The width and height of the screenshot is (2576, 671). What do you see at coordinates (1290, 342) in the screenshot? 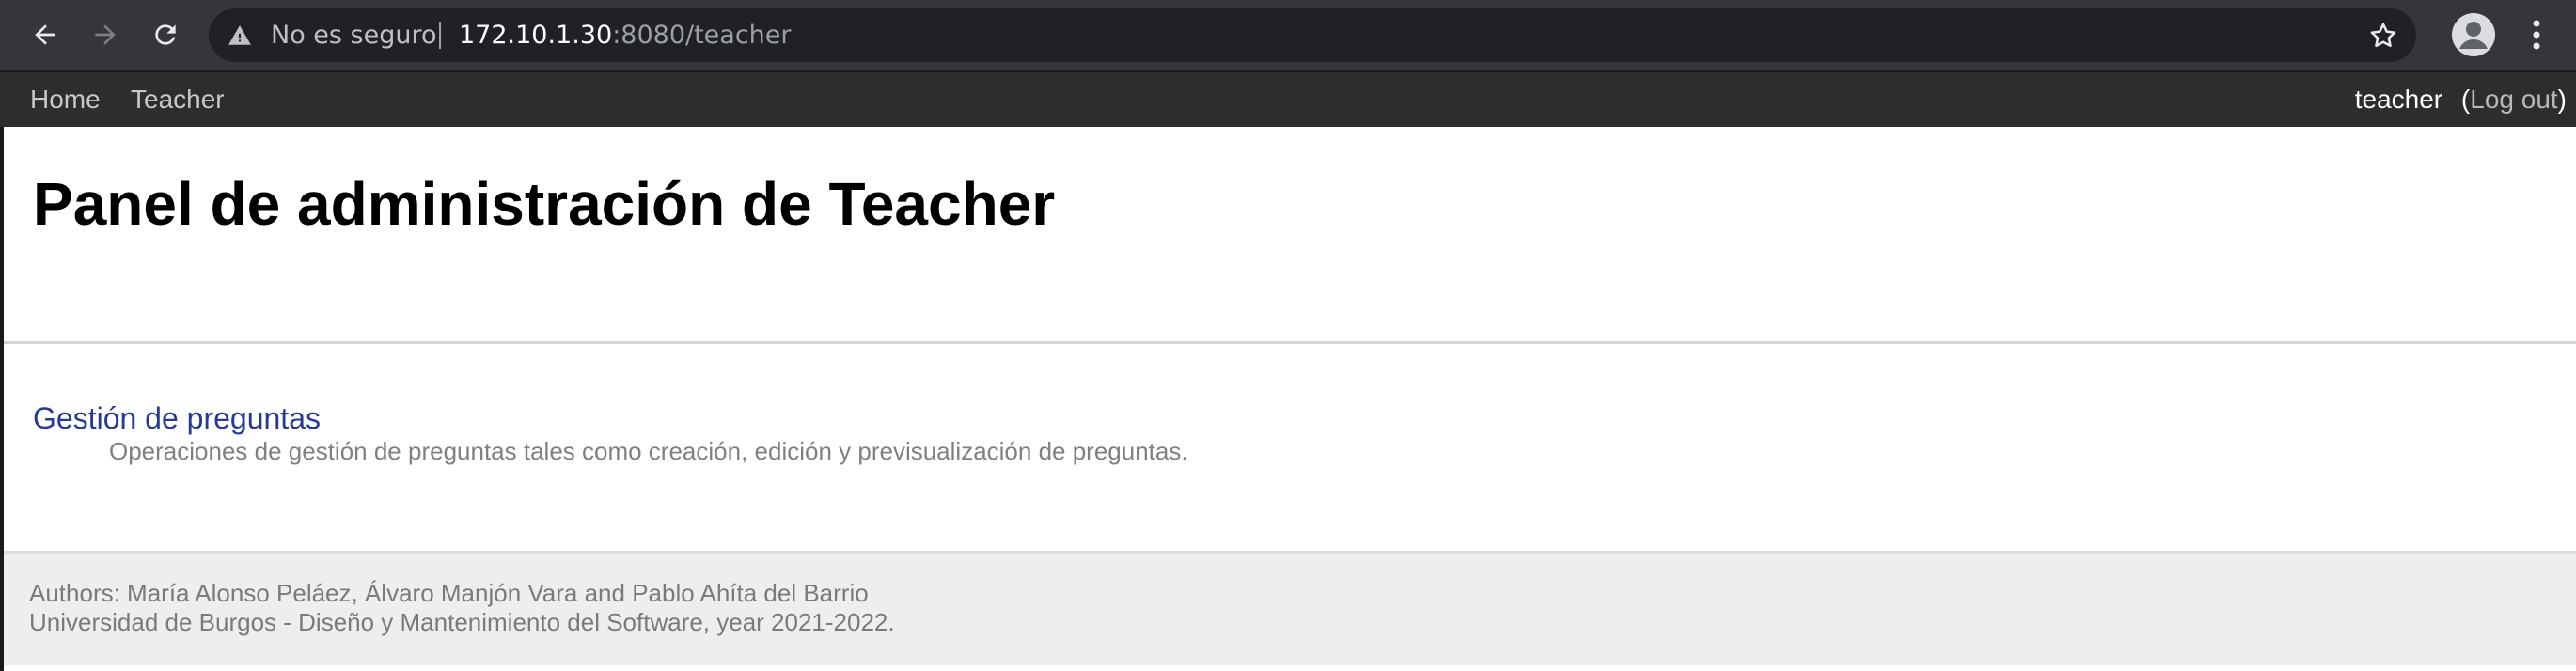
I see `title-divider` at bounding box center [1290, 342].